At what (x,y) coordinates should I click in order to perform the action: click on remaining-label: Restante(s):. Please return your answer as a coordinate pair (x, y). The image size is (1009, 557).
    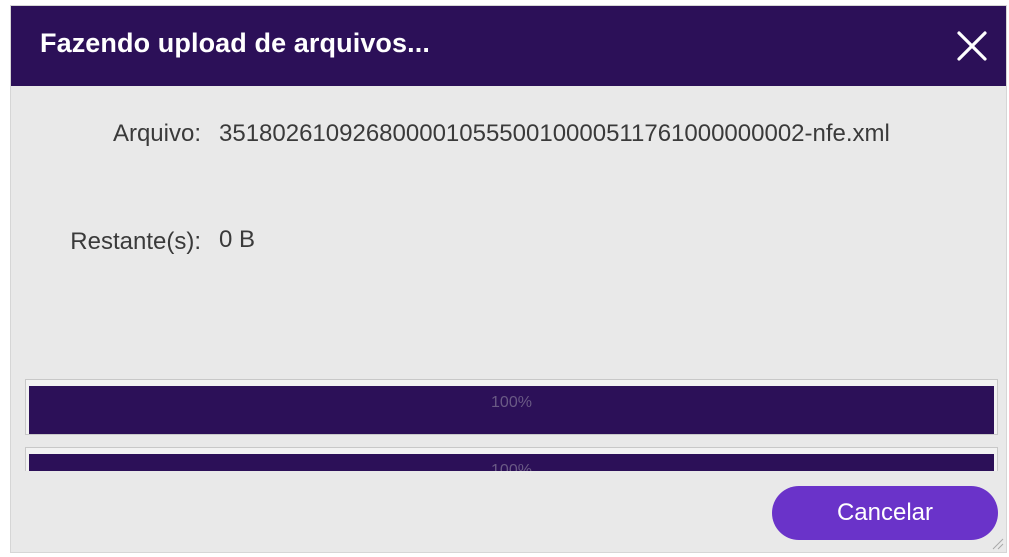
    Looking at the image, I should click on (135, 241).